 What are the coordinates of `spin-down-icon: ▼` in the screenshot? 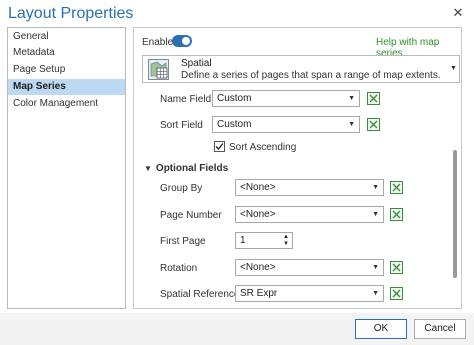 It's located at (286, 244).